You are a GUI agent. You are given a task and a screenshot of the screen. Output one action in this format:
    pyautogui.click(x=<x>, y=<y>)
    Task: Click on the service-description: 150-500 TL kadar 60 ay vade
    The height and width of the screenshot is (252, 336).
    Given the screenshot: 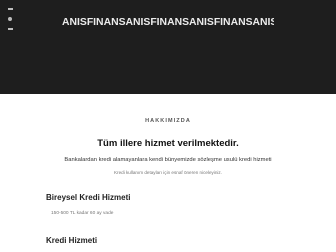 What is the action you would take?
    pyautogui.click(x=82, y=213)
    